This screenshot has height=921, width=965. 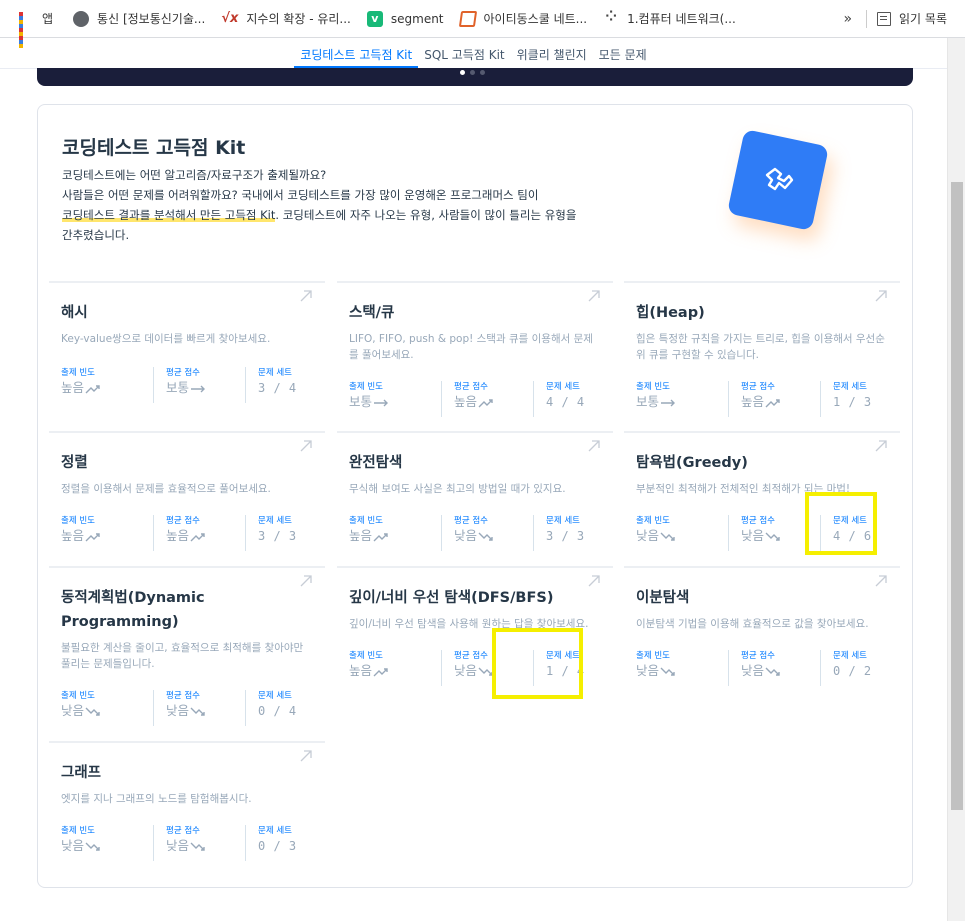 I want to click on category-name: 힙(Heap), so click(x=670, y=313).